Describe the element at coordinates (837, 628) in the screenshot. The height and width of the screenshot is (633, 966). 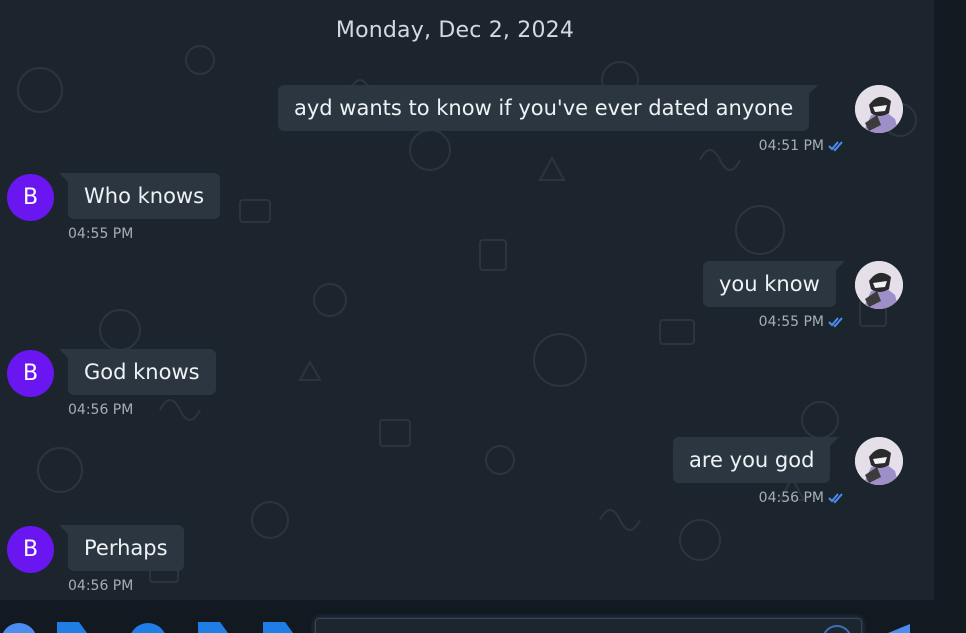
I see `emoji-picker-icon` at that location.